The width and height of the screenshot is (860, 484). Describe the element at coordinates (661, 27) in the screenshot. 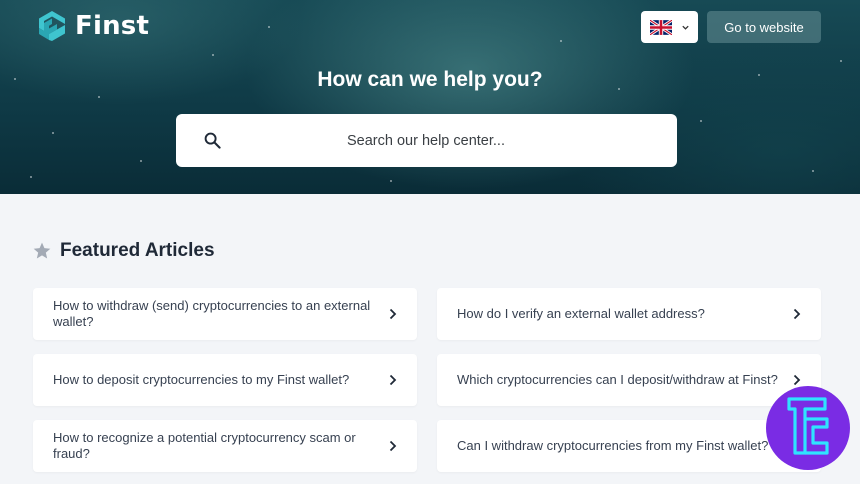

I see `uk-flag-icon` at that location.